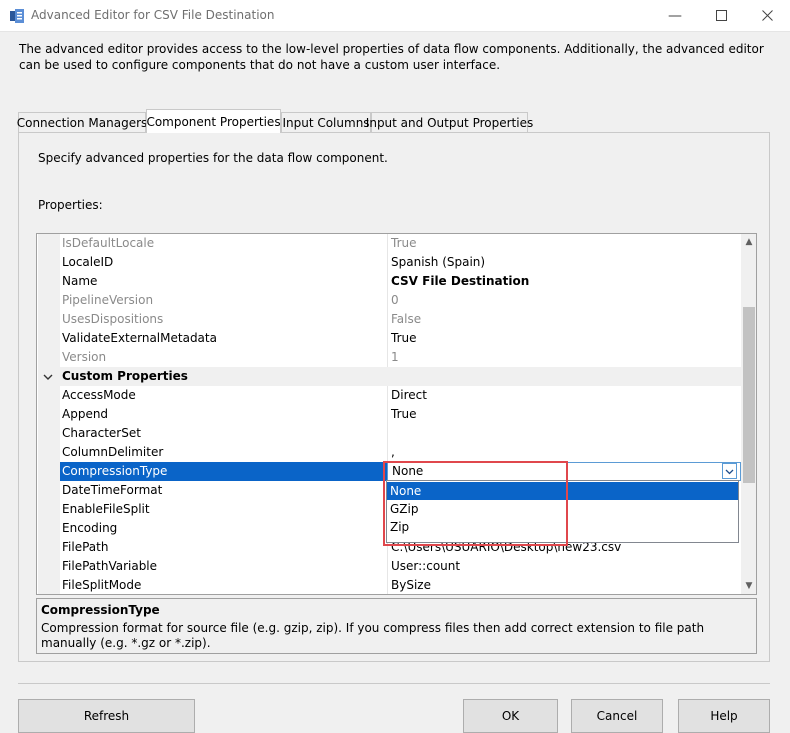 The height and width of the screenshot is (733, 790). What do you see at coordinates (106, 716) in the screenshot?
I see `refresh-button: Refresh` at bounding box center [106, 716].